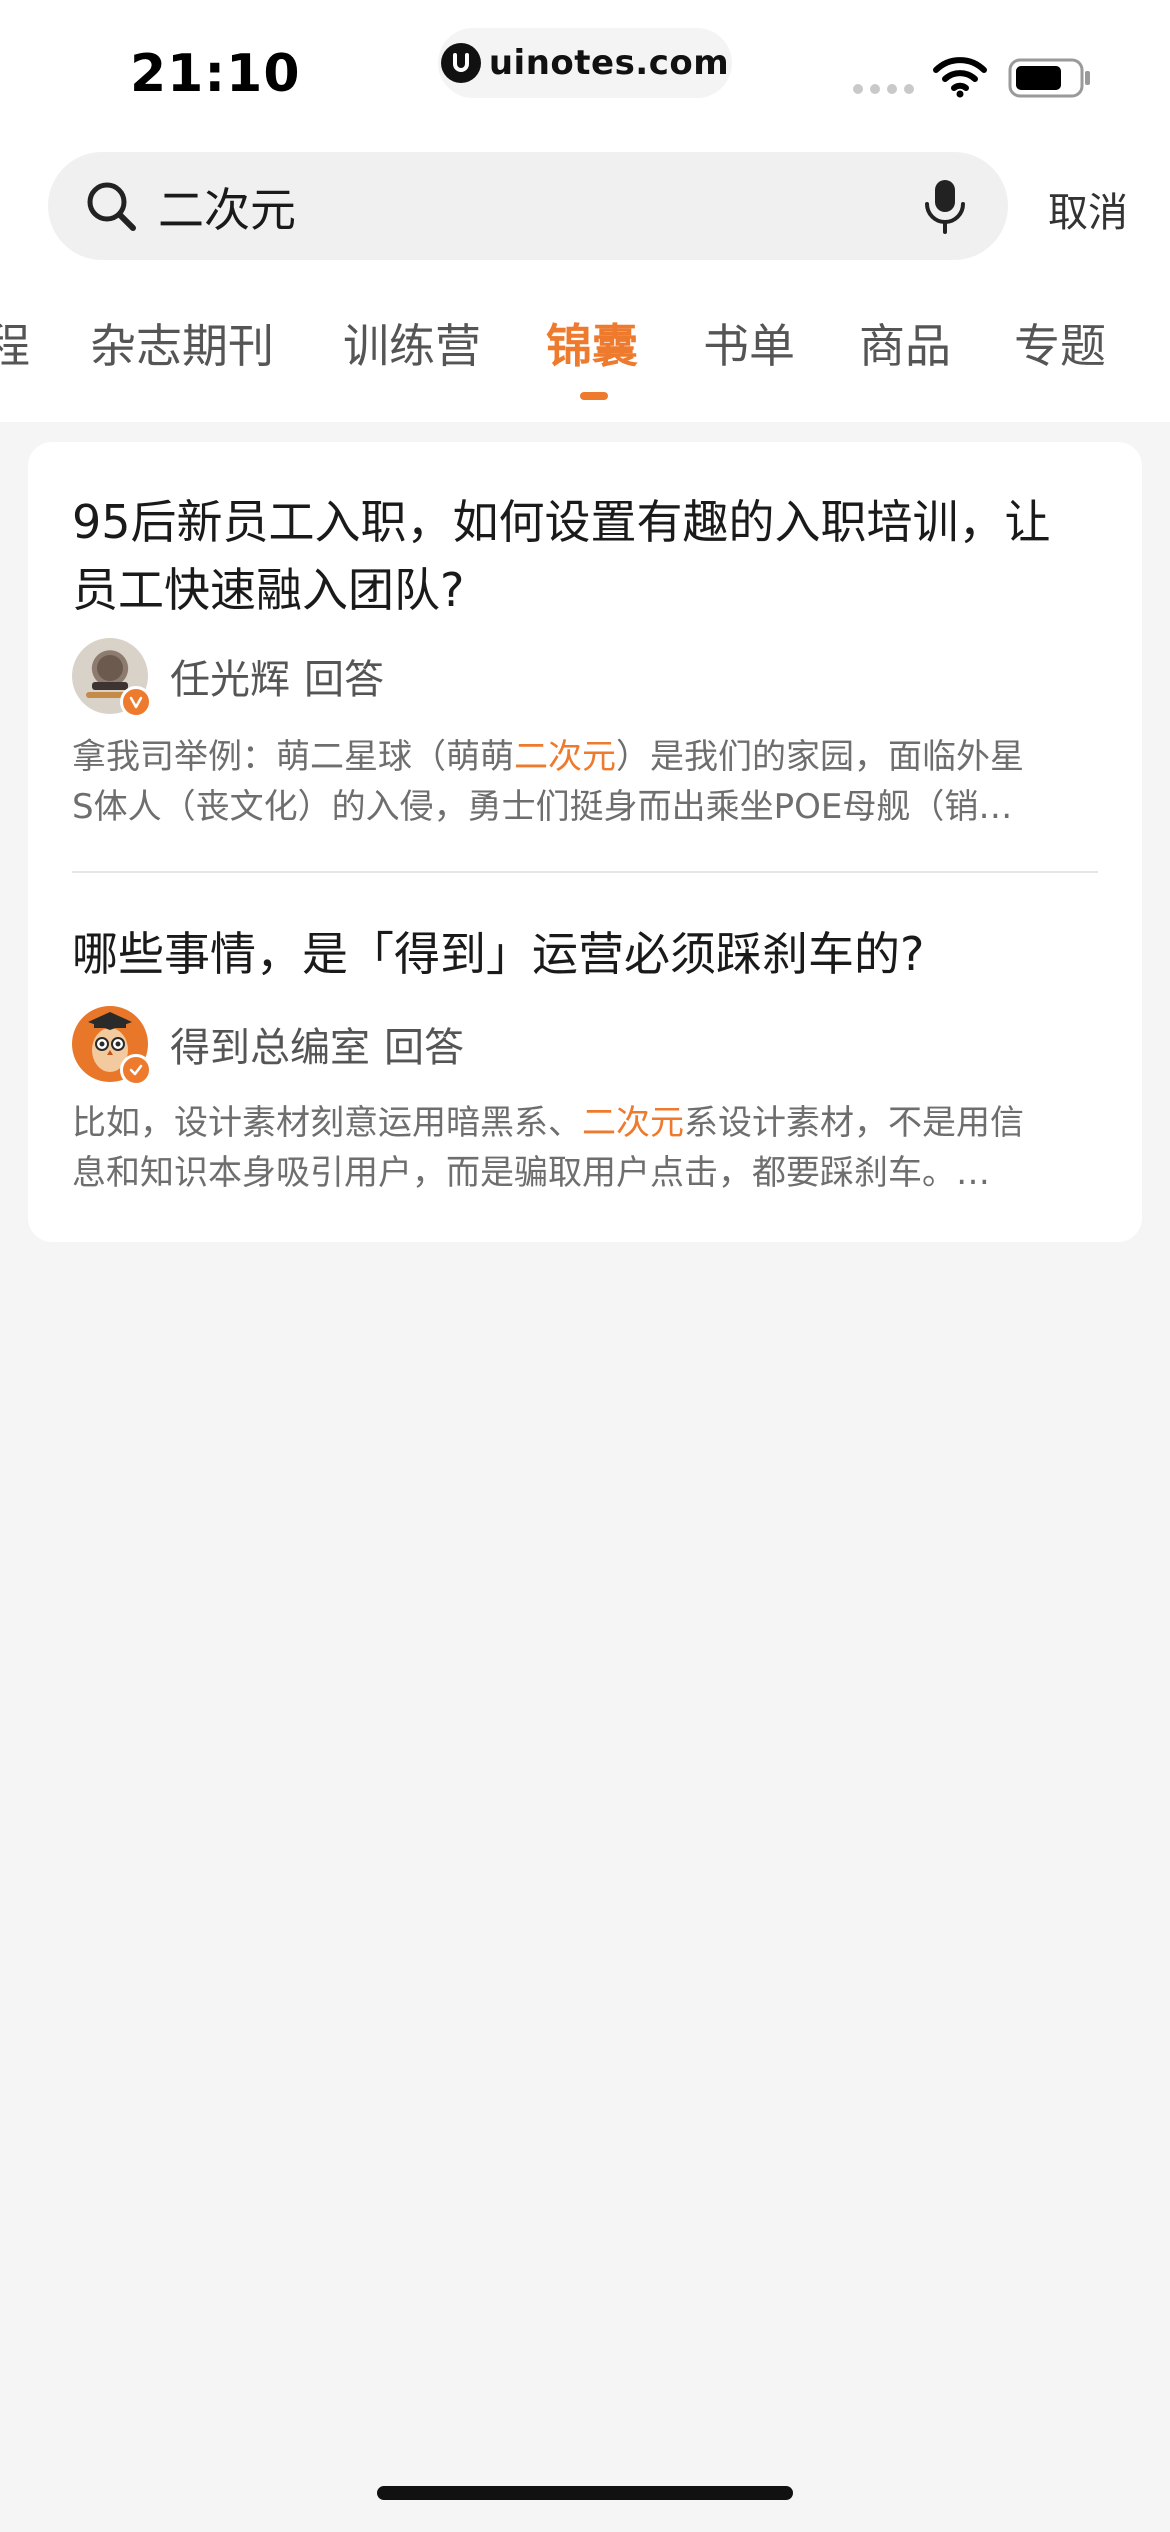 The image size is (1170, 2532). What do you see at coordinates (561, 522) in the screenshot?
I see `result-title-line: 95后新员工入职，如何设置有趣的入职培训，让` at bounding box center [561, 522].